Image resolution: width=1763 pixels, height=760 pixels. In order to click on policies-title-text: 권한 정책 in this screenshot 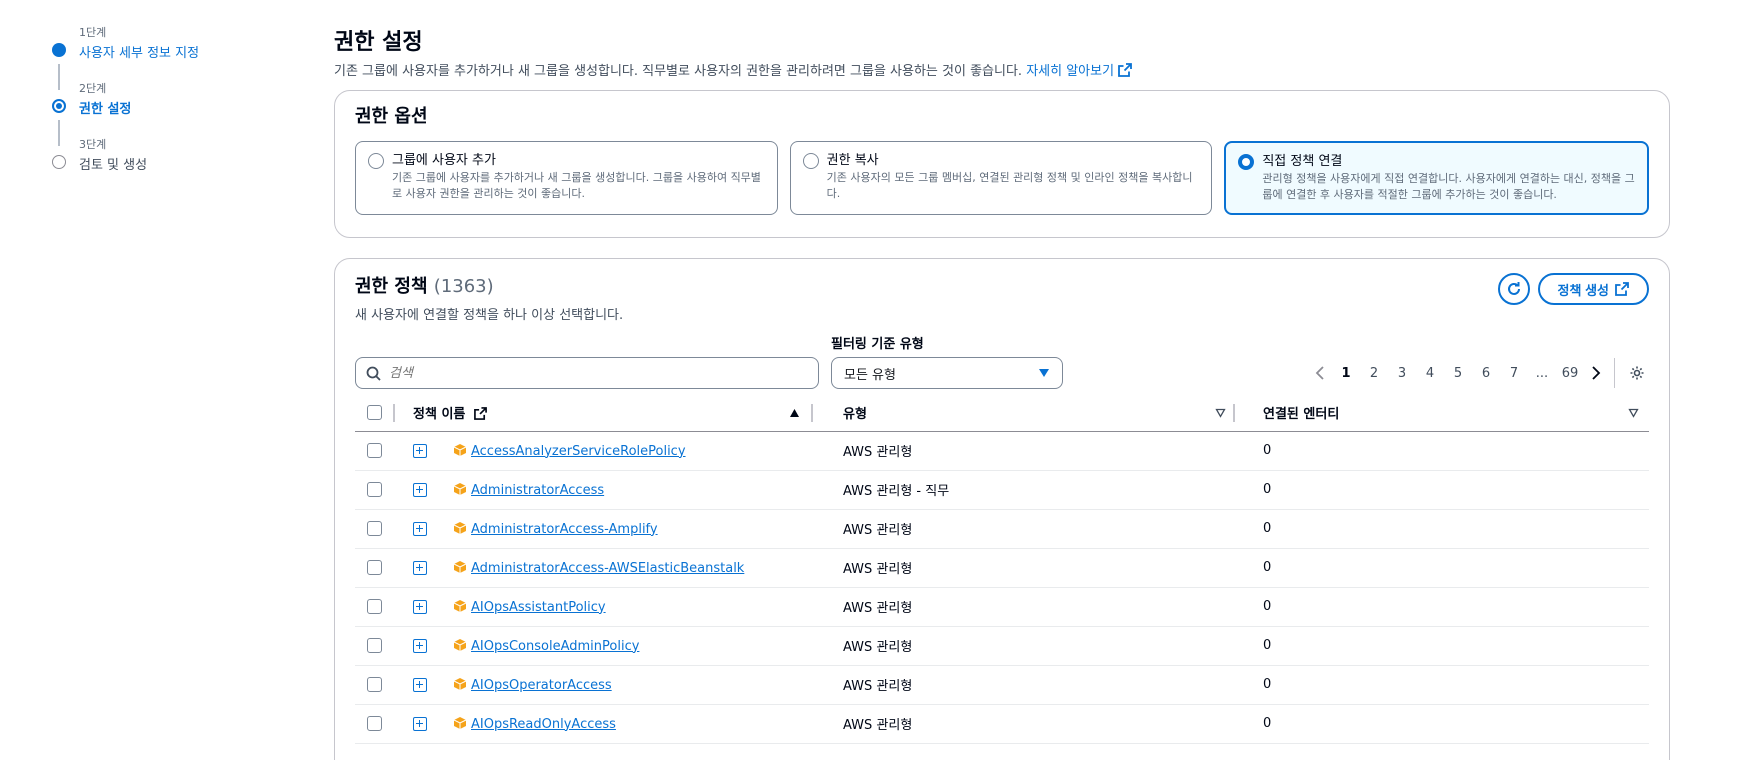, I will do `click(391, 286)`.